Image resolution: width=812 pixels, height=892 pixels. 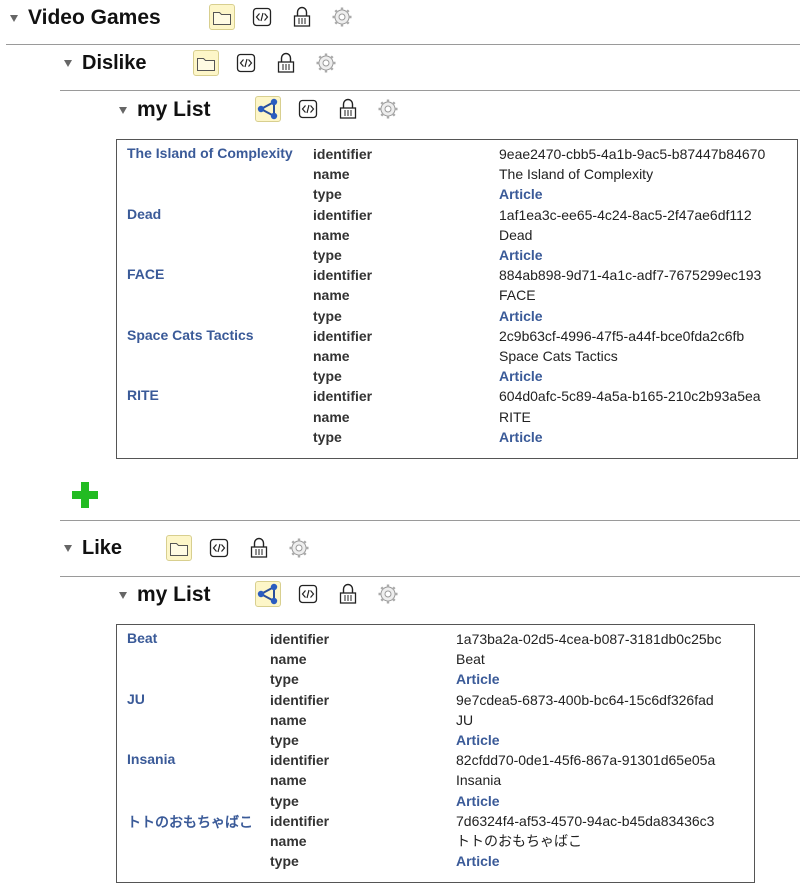 I want to click on item-title-link: The Island of Complexity, so click(x=210, y=153).